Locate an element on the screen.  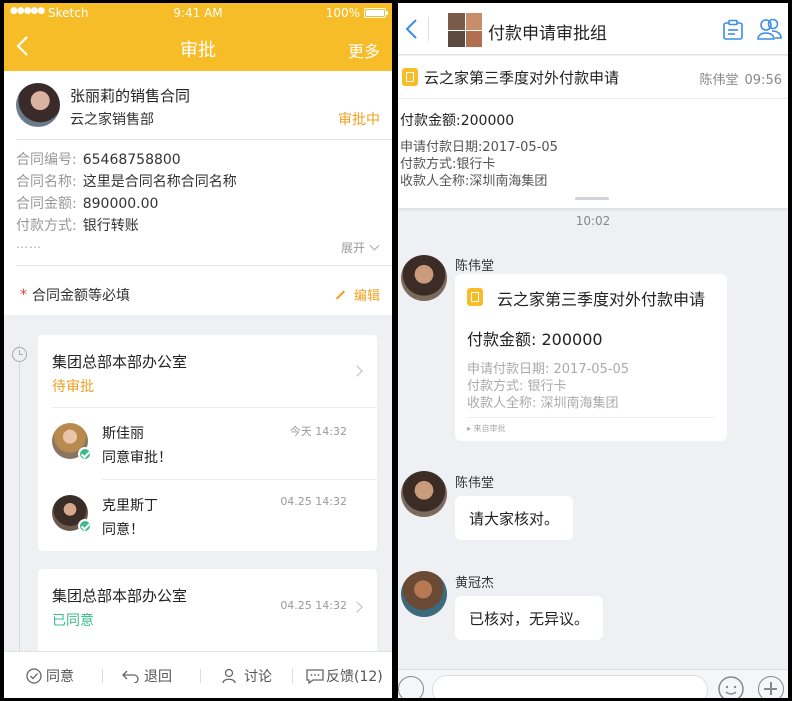
battery-percent: 100% is located at coordinates (342, 13).